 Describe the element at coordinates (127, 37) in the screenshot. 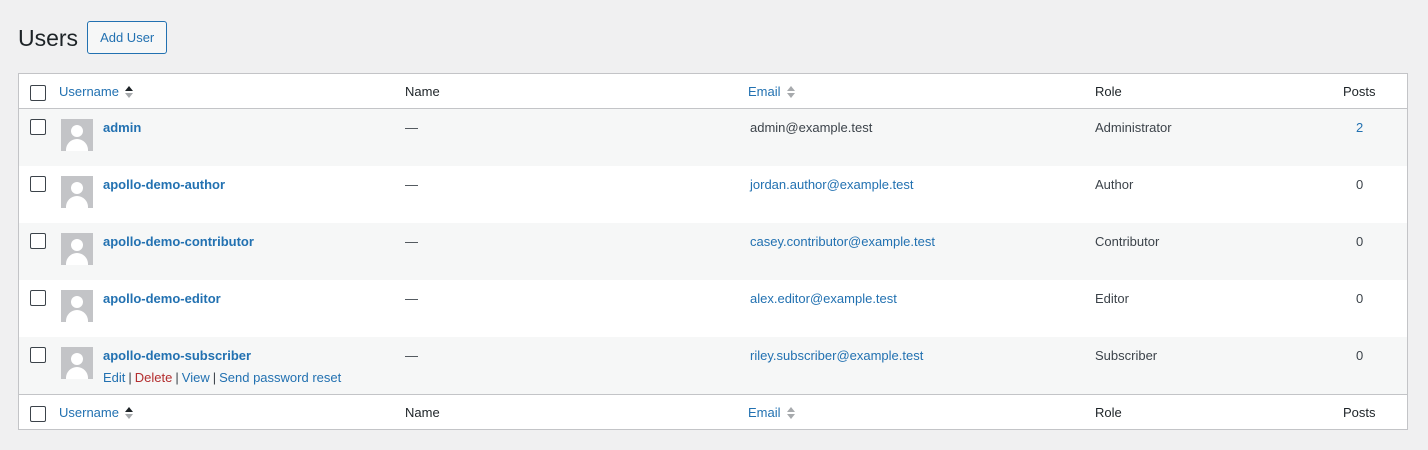

I see `add-user-button: Add User` at that location.